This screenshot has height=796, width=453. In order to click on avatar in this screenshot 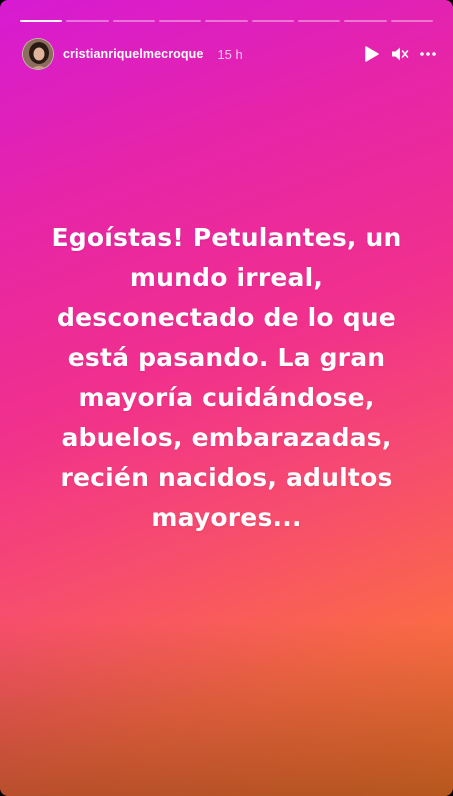, I will do `click(38, 54)`.